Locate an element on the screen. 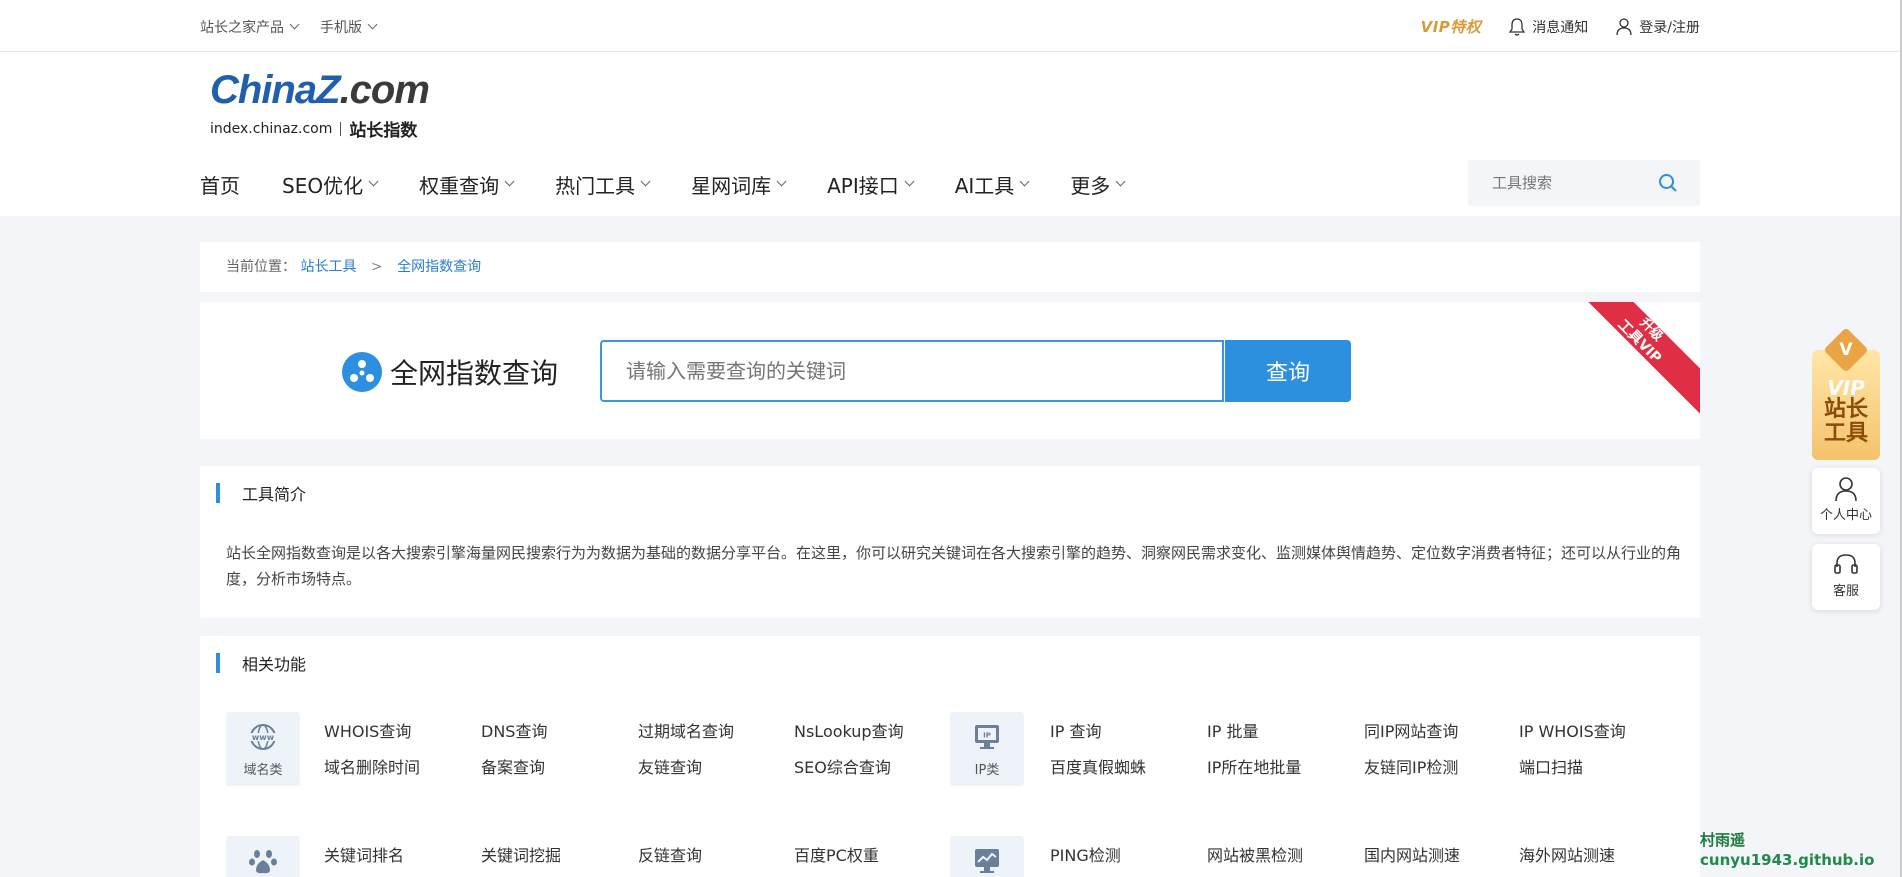 The image size is (1902, 877). category-monitor is located at coordinates (987, 856).